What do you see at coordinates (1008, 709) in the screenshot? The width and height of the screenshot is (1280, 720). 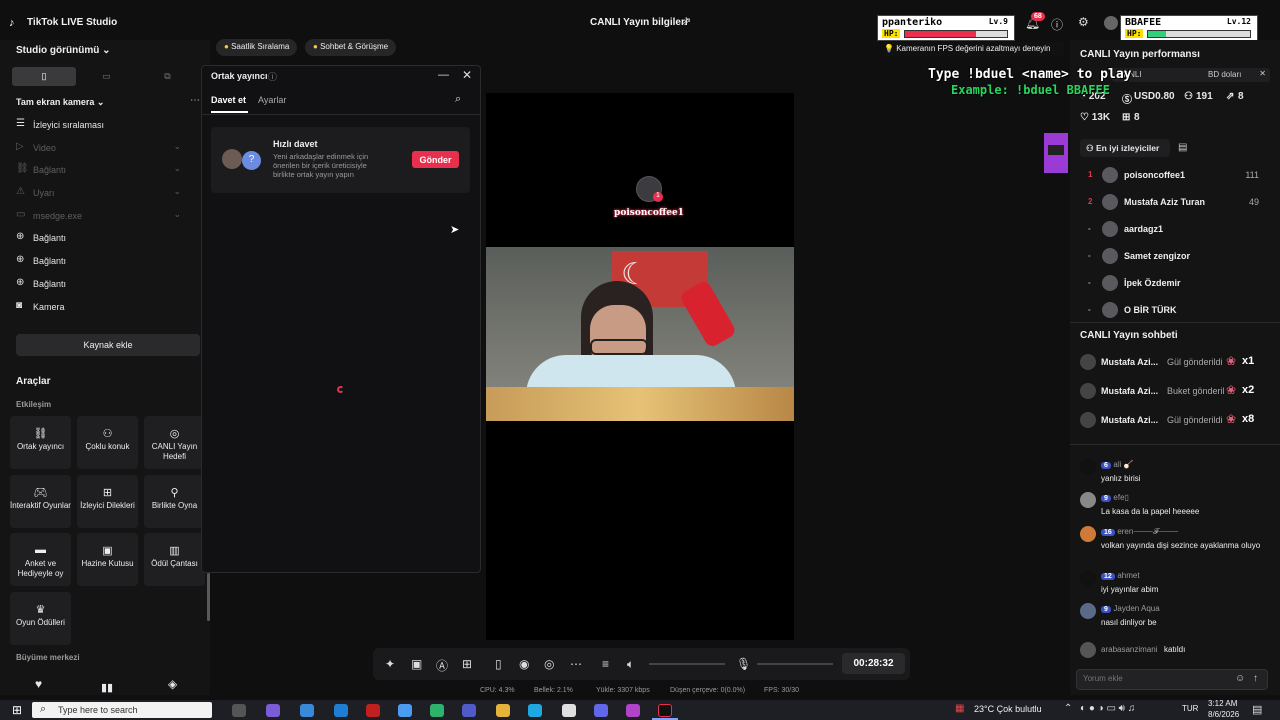 I see `weather-text: 23°C Çok bulutlu` at bounding box center [1008, 709].